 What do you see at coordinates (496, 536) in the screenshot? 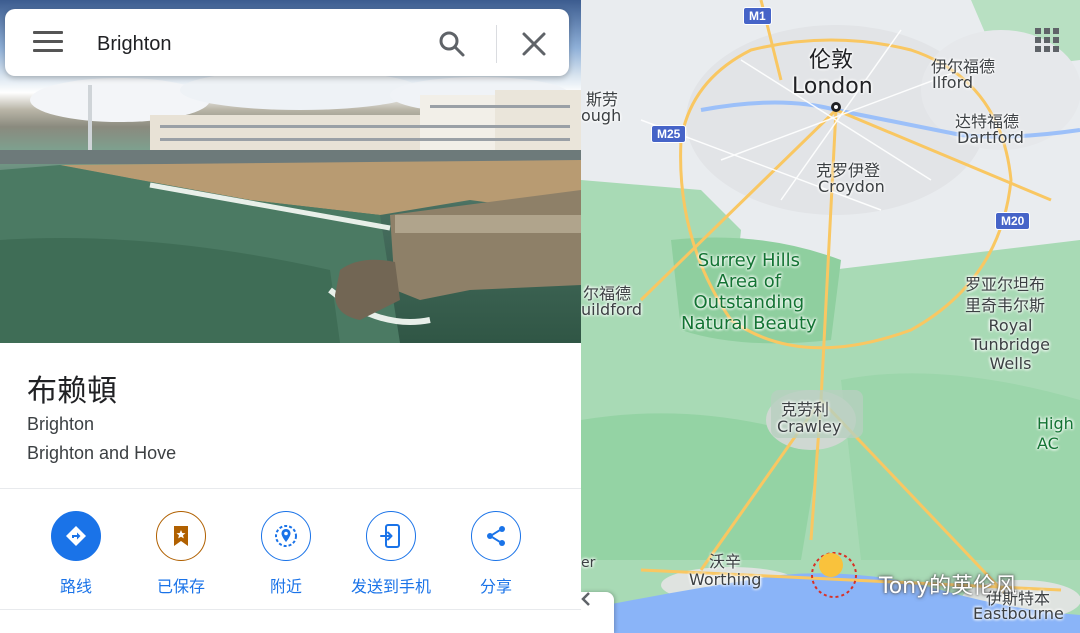
I see `share-icon` at bounding box center [496, 536].